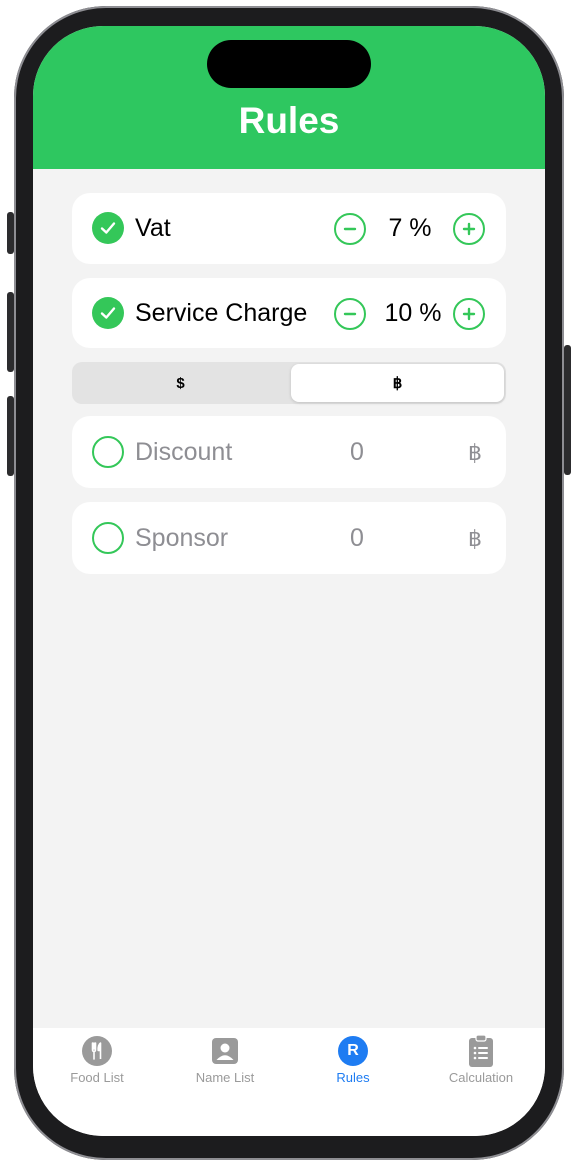 Image resolution: width=578 pixels, height=1164 pixels. Describe the element at coordinates (10, 436) in the screenshot. I see `volume-down-button` at that location.